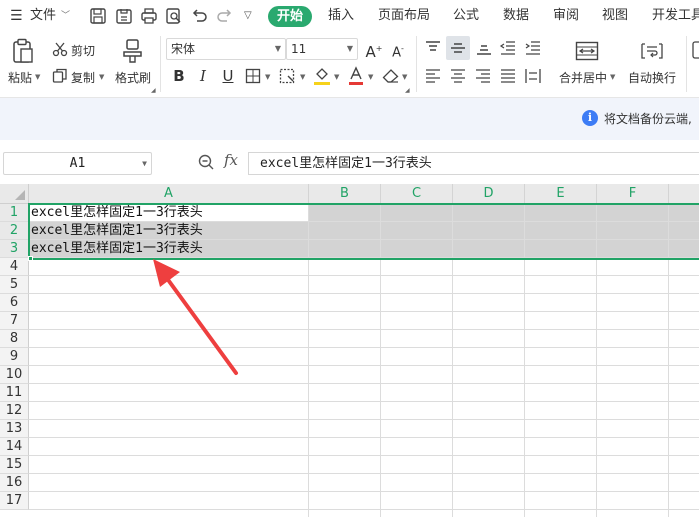 This screenshot has width=699, height=517. I want to click on row-header-3: 3, so click(14, 249).